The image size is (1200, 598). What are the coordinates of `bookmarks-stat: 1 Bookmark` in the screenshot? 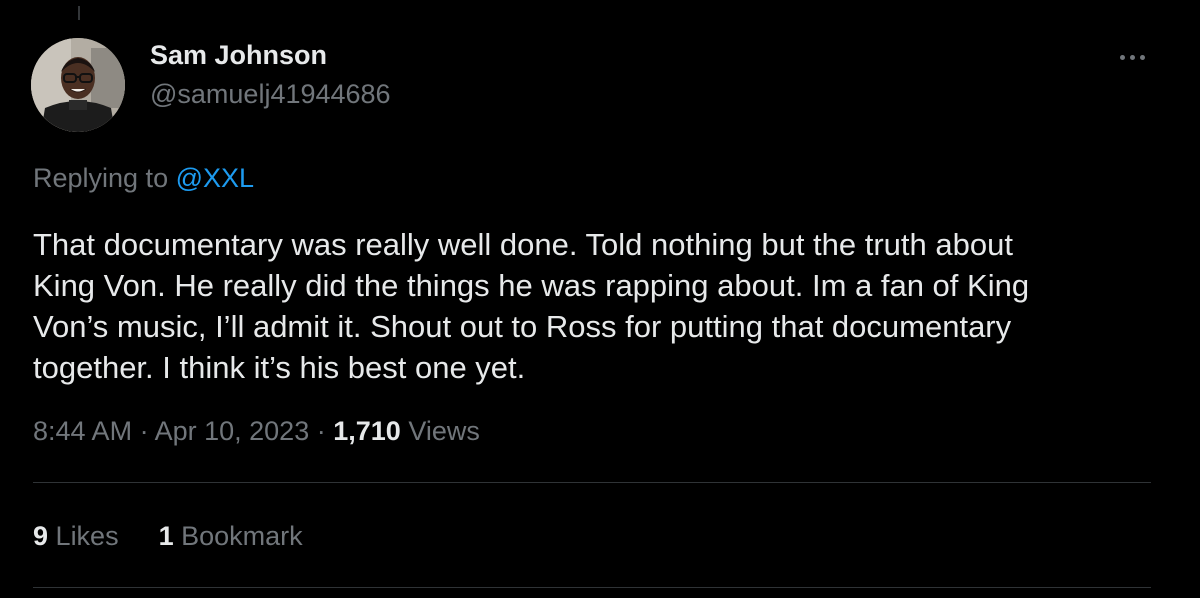 It's located at (231, 536).